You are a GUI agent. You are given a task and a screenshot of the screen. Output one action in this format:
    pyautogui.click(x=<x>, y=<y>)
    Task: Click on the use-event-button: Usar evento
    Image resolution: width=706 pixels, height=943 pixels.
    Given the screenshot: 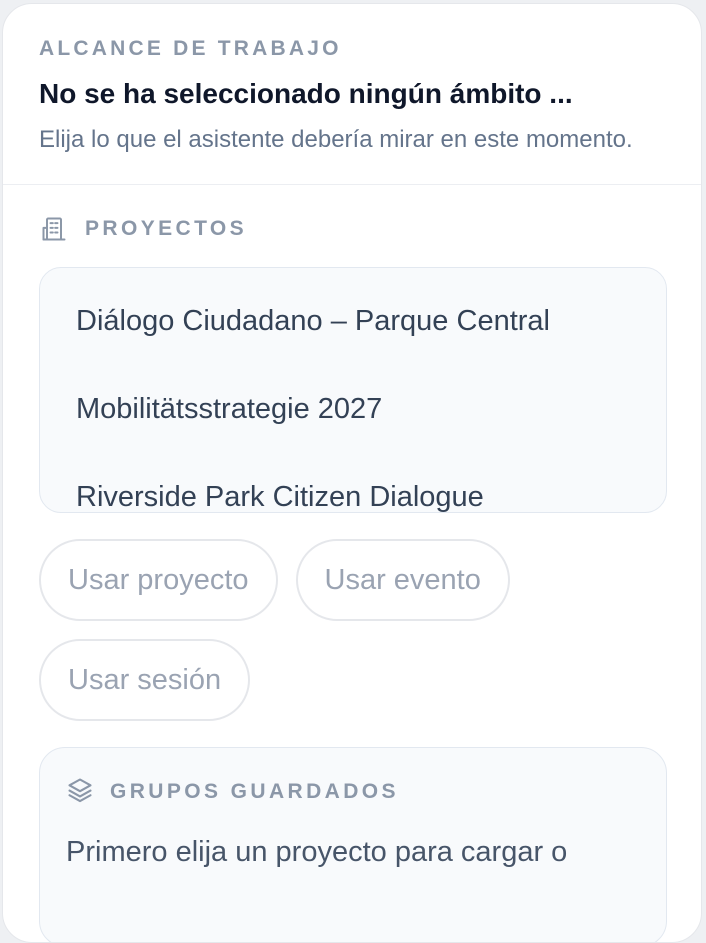 What is the action you would take?
    pyautogui.click(x=402, y=580)
    